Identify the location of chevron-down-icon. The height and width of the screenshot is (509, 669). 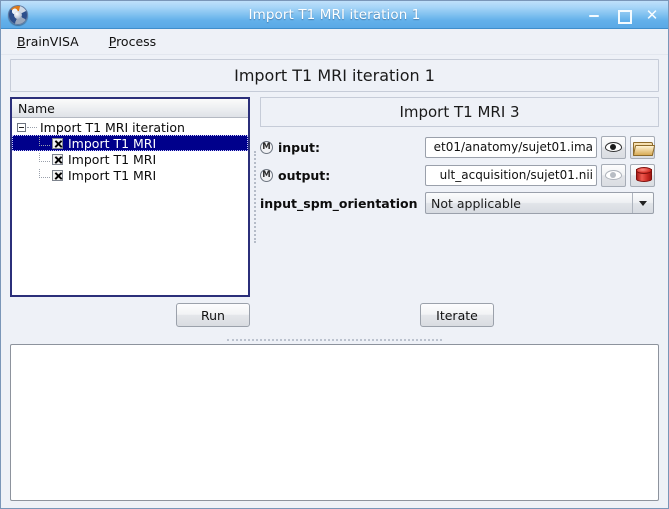
(643, 203).